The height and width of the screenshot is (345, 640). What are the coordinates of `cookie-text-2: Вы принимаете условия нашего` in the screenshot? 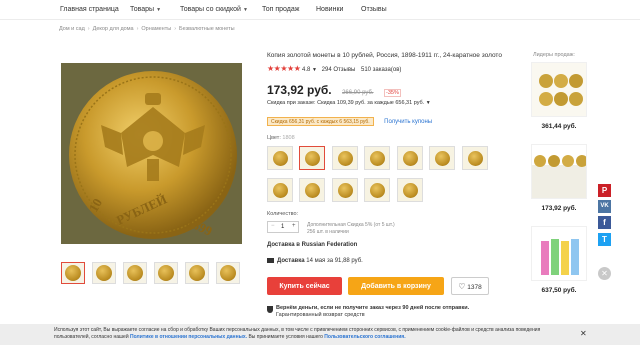 It's located at (285, 337).